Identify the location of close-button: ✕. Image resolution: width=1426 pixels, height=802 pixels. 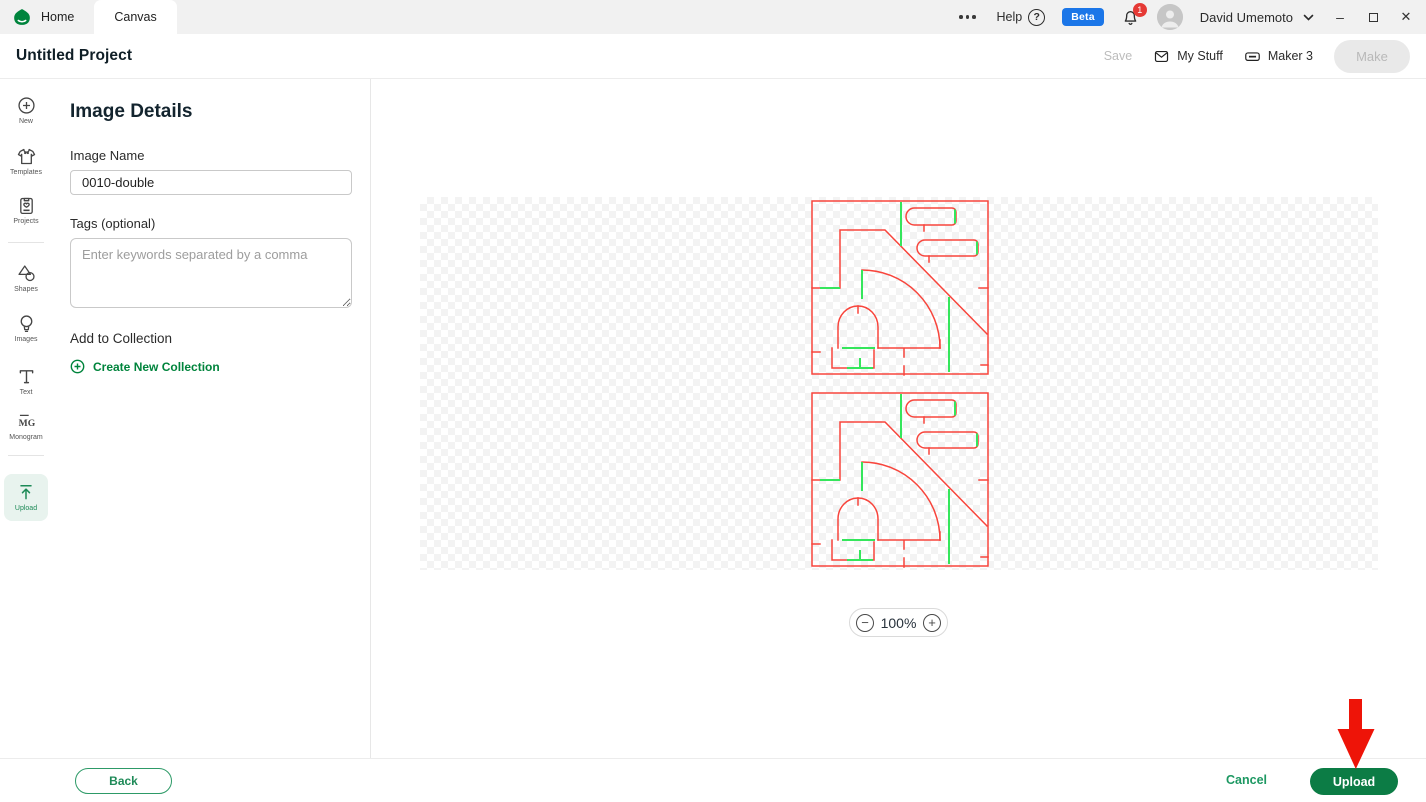
(1406, 17).